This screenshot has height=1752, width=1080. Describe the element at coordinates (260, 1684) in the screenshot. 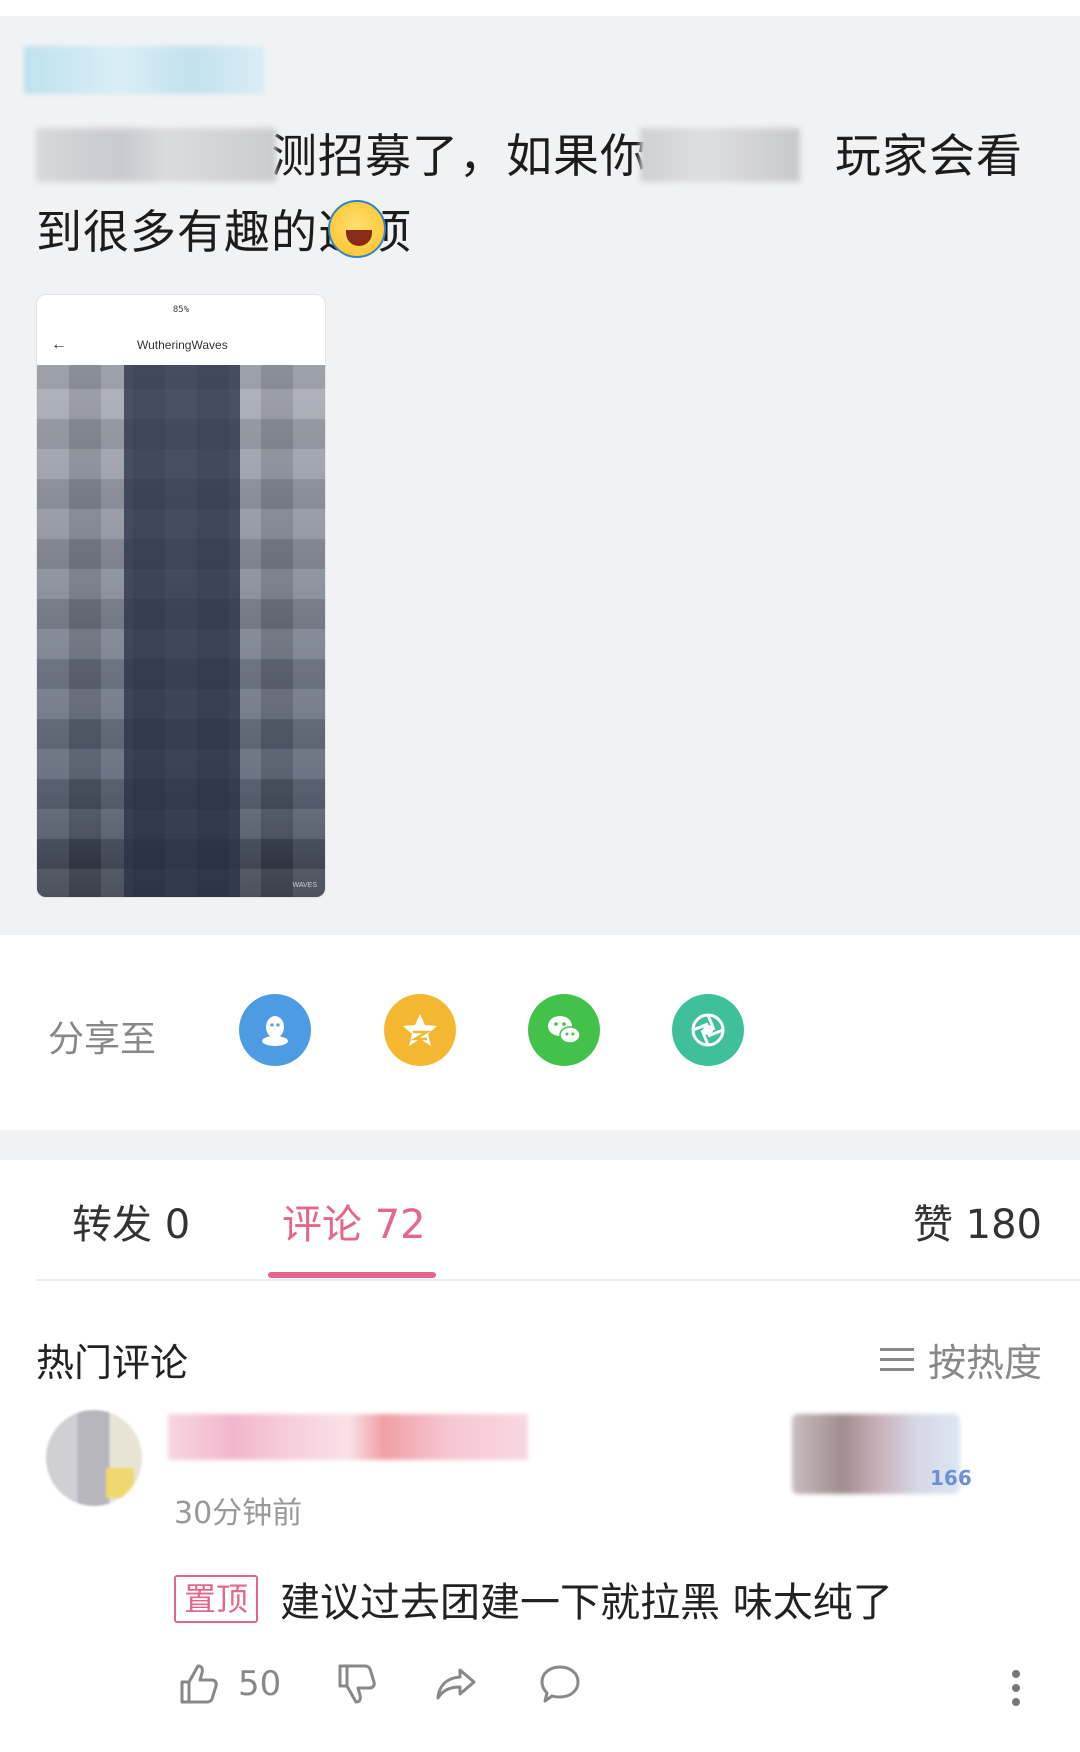

I see `like-count: 50` at that location.